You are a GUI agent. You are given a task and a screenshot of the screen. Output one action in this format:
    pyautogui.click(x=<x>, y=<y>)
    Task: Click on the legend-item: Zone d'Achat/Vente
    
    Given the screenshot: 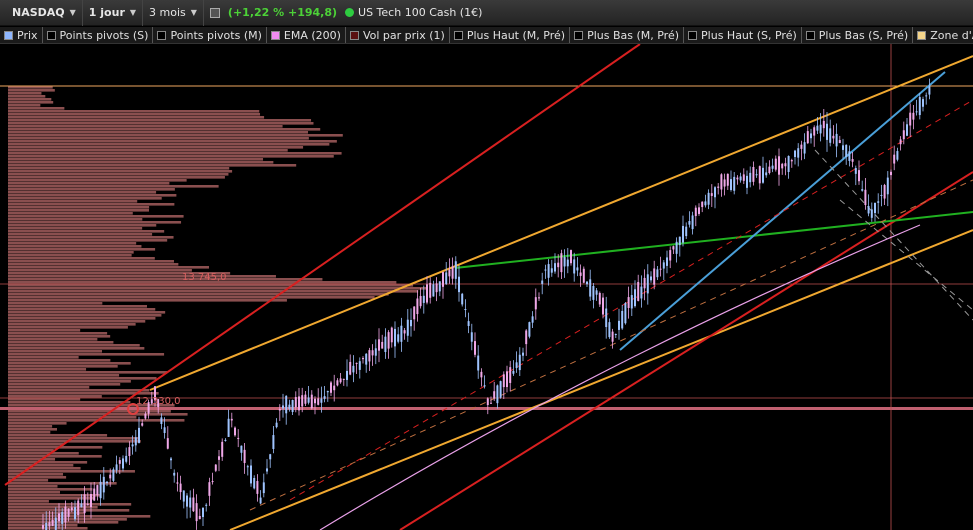 What is the action you would take?
    pyautogui.click(x=943, y=35)
    